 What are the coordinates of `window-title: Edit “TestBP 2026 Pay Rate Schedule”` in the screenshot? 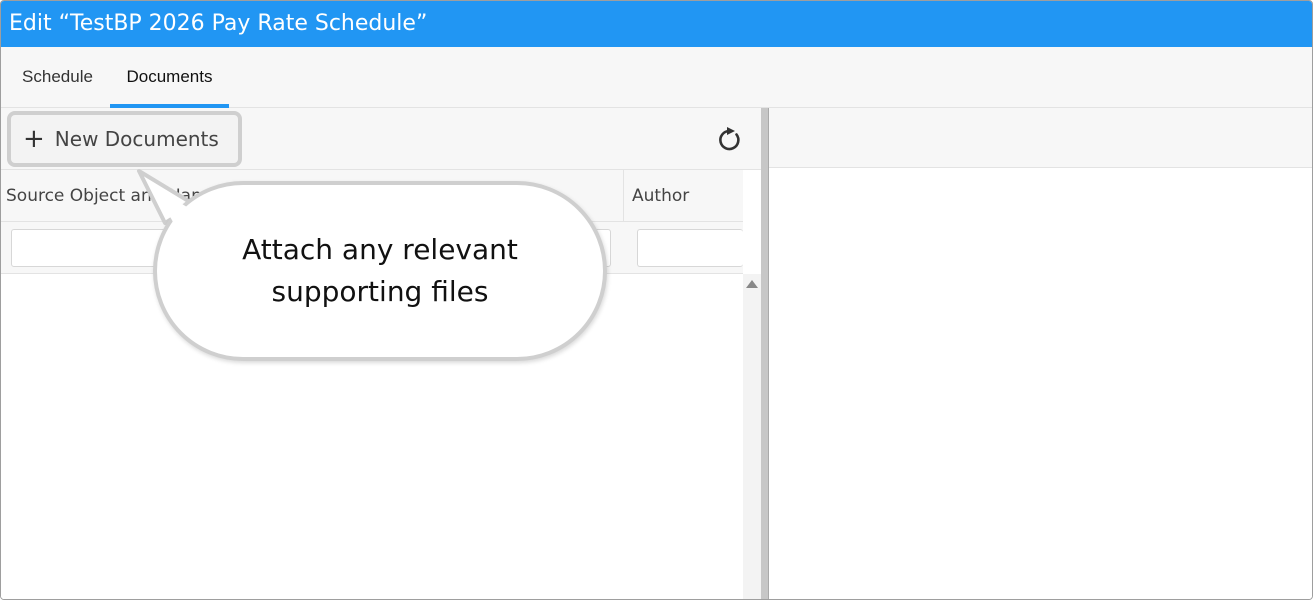 It's located at (656, 24).